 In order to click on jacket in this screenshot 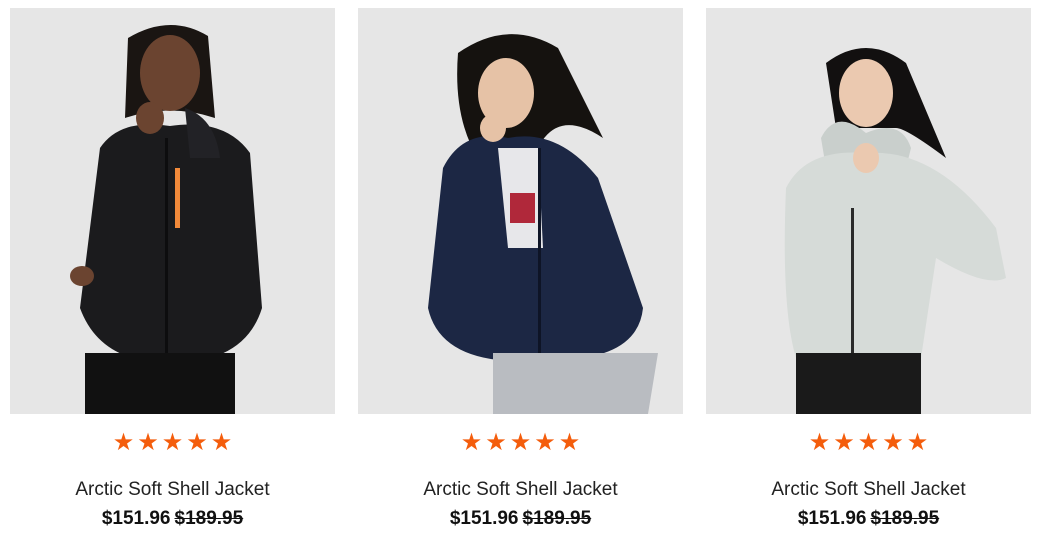, I will do `click(171, 243)`.